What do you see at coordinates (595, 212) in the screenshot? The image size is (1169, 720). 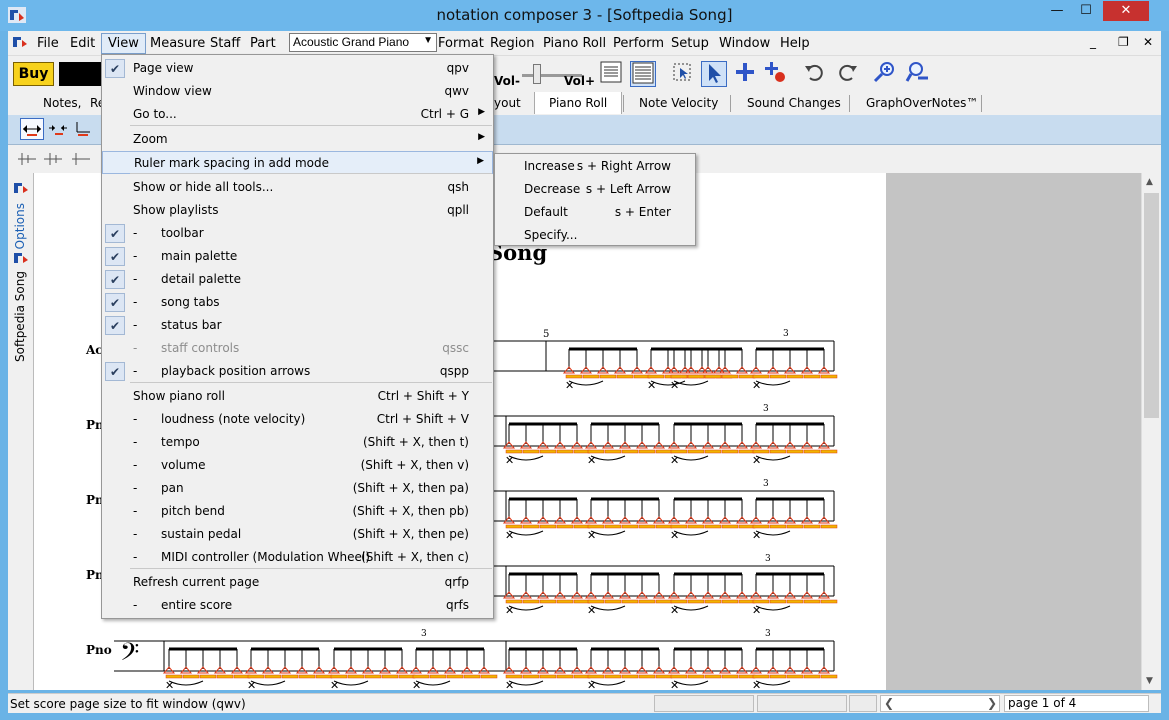 I see `ruler-submenu-item-default: Default s + Enter` at bounding box center [595, 212].